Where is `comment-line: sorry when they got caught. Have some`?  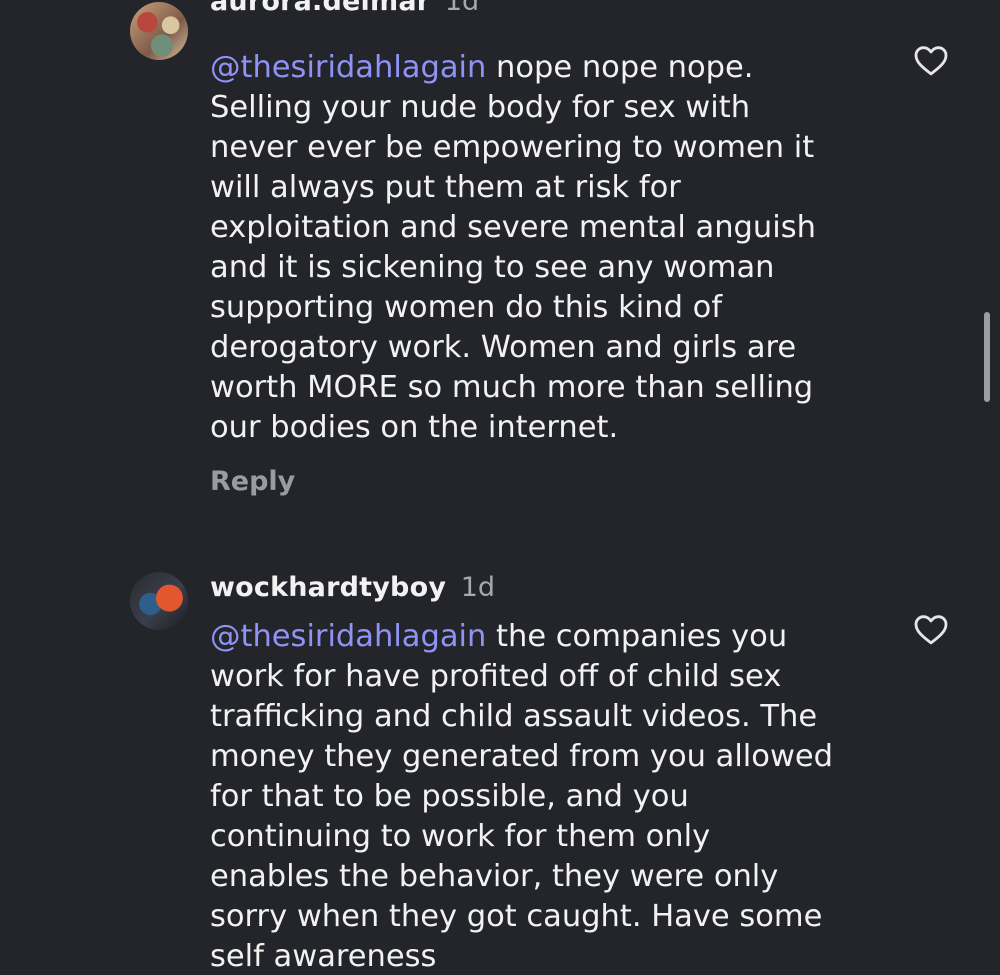 comment-line: sorry when they got caught. Have some is located at coordinates (516, 916).